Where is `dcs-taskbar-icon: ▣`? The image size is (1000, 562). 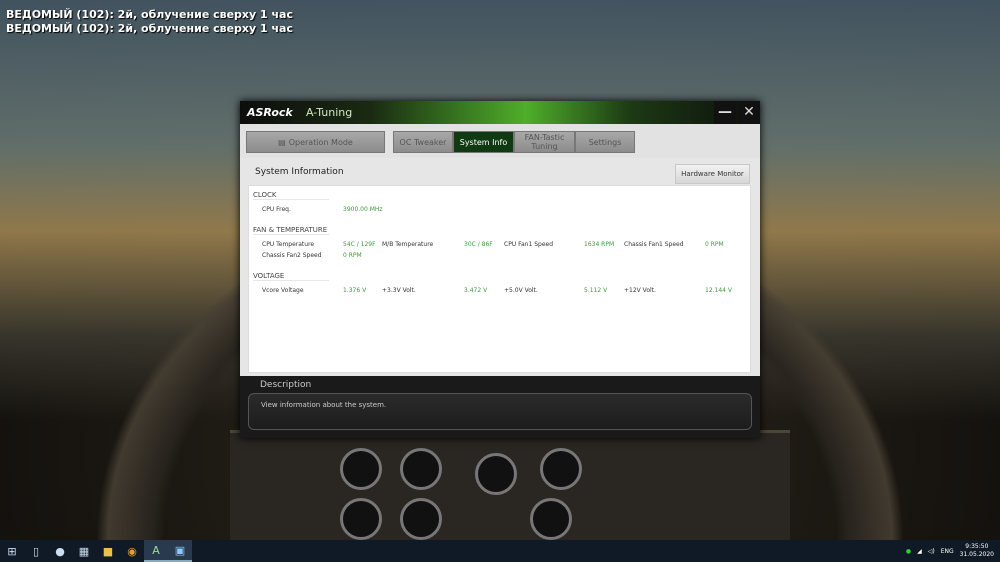
dcs-taskbar-icon: ▣ is located at coordinates (180, 551).